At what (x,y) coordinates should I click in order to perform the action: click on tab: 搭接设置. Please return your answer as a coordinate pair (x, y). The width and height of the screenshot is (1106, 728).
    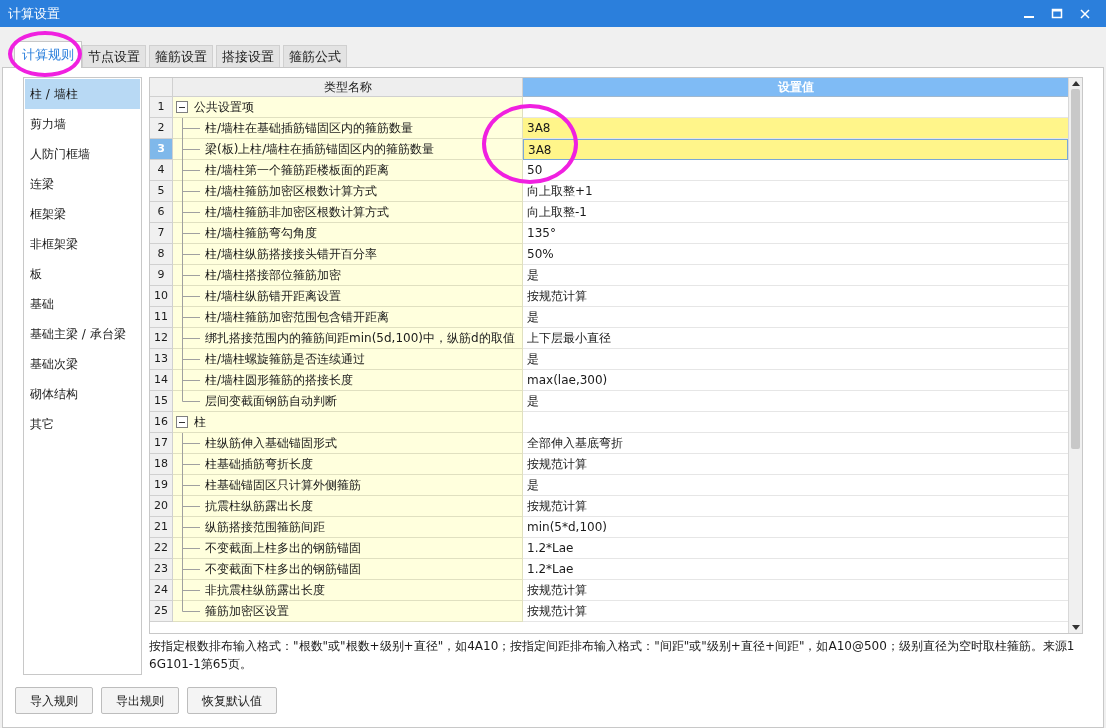
    Looking at the image, I should click on (248, 56).